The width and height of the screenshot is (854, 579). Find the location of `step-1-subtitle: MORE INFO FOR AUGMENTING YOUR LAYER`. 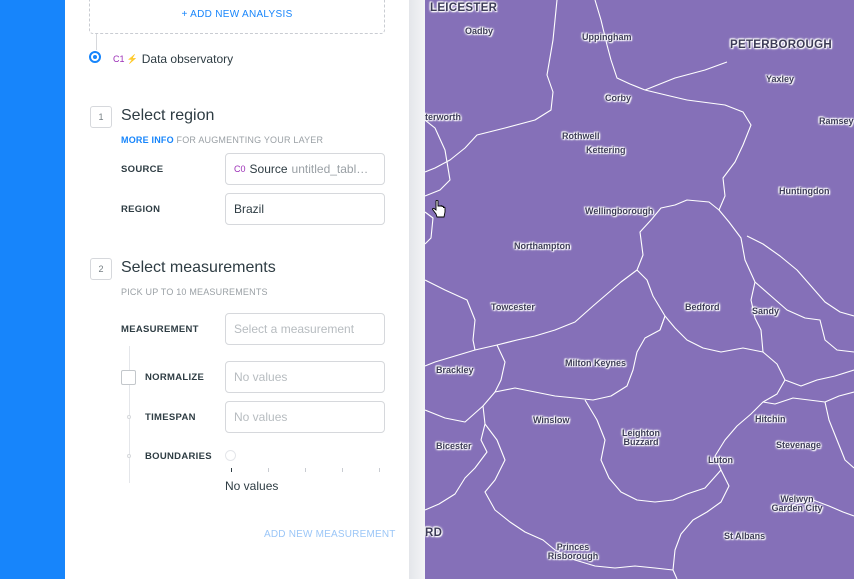

step-1-subtitle: MORE INFO FOR AUGMENTING YOUR LAYER is located at coordinates (222, 140).